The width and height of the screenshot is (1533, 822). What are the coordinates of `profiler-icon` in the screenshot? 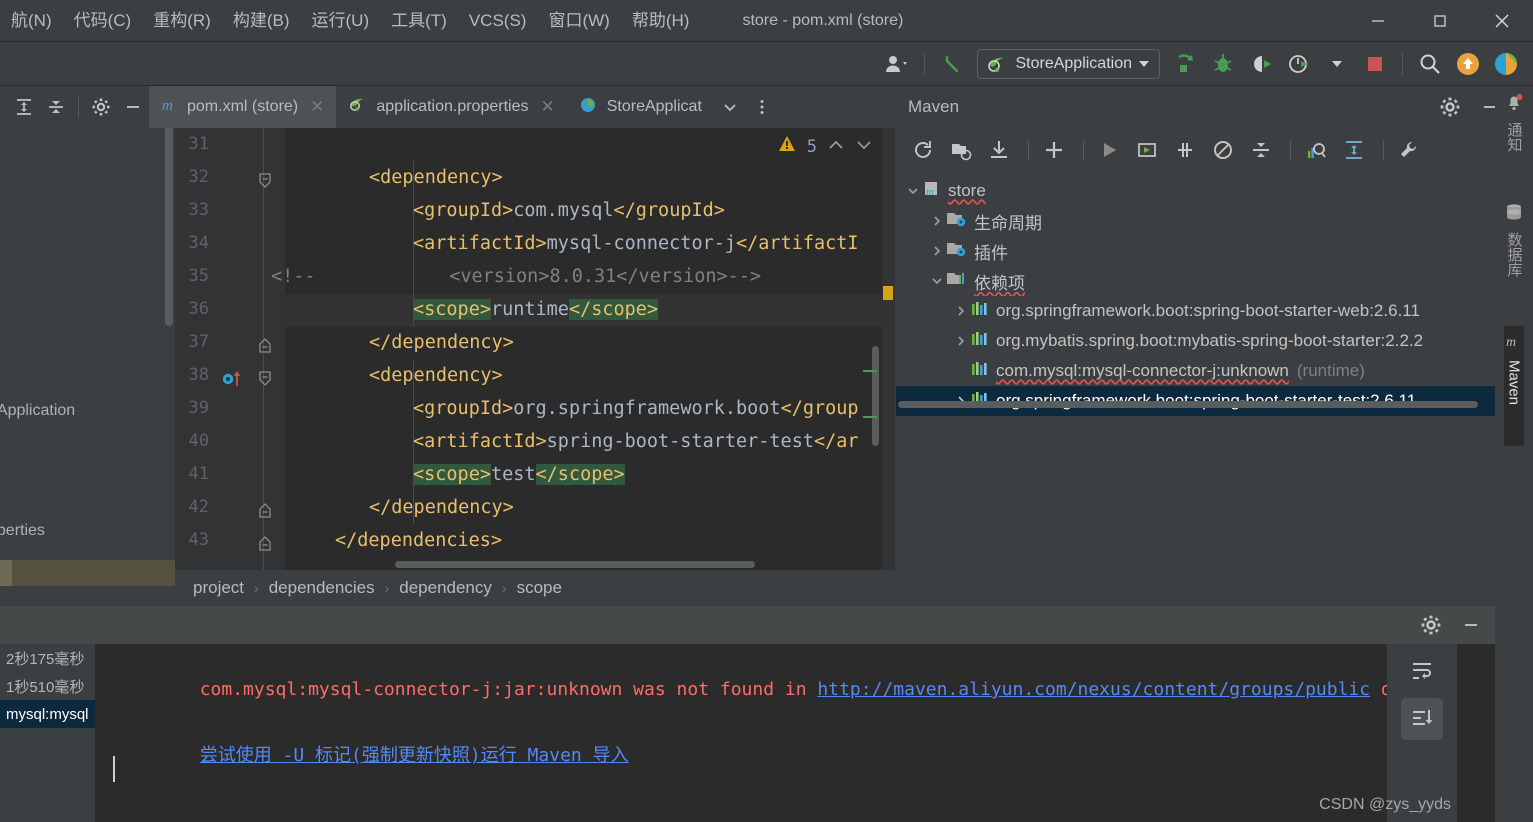 It's located at (1299, 64).